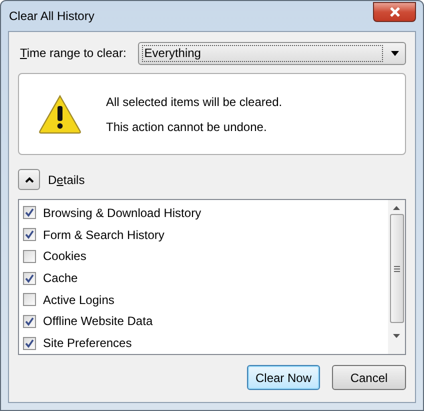  What do you see at coordinates (194, 102) in the screenshot?
I see `warning-text: All selected items will be cleared.` at bounding box center [194, 102].